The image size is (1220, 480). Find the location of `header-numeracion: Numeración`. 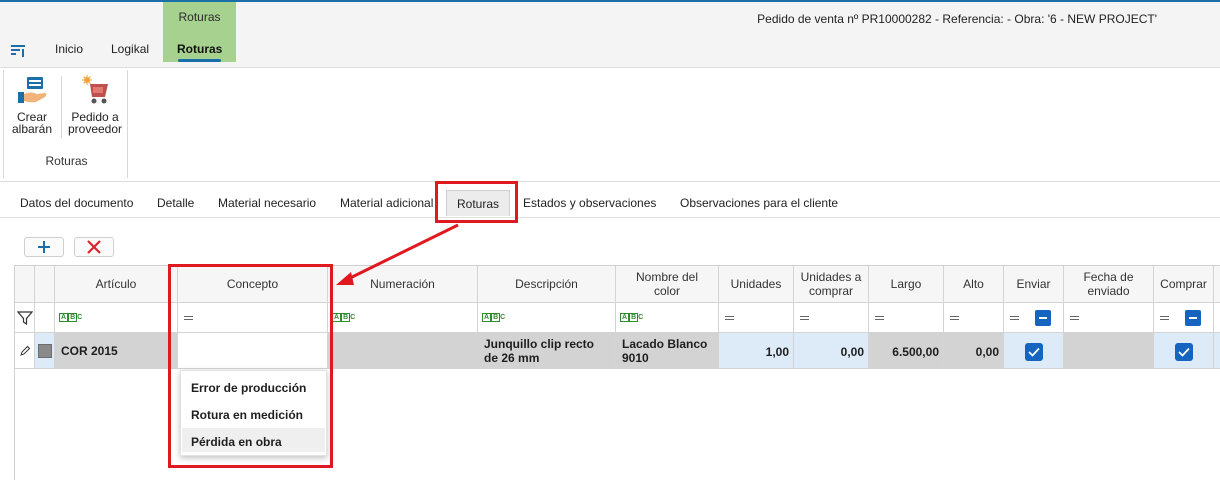

header-numeracion: Numeración is located at coordinates (403, 284).